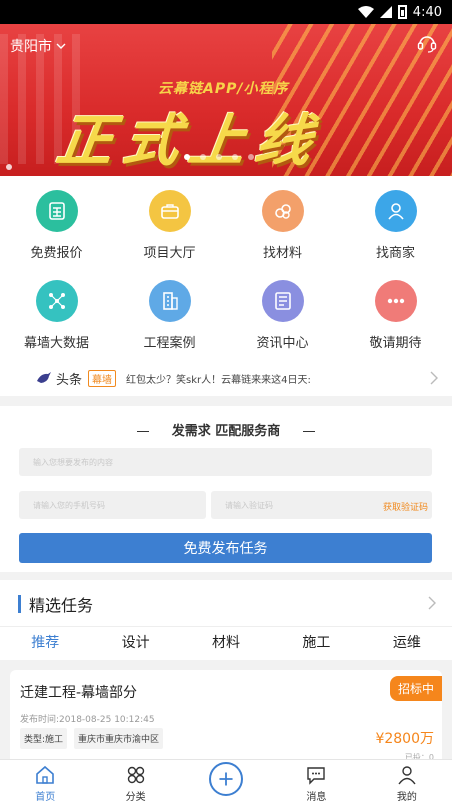 The height and width of the screenshot is (805, 452). Describe the element at coordinates (282, 343) in the screenshot. I see `menu-label: 资讯中心` at that location.